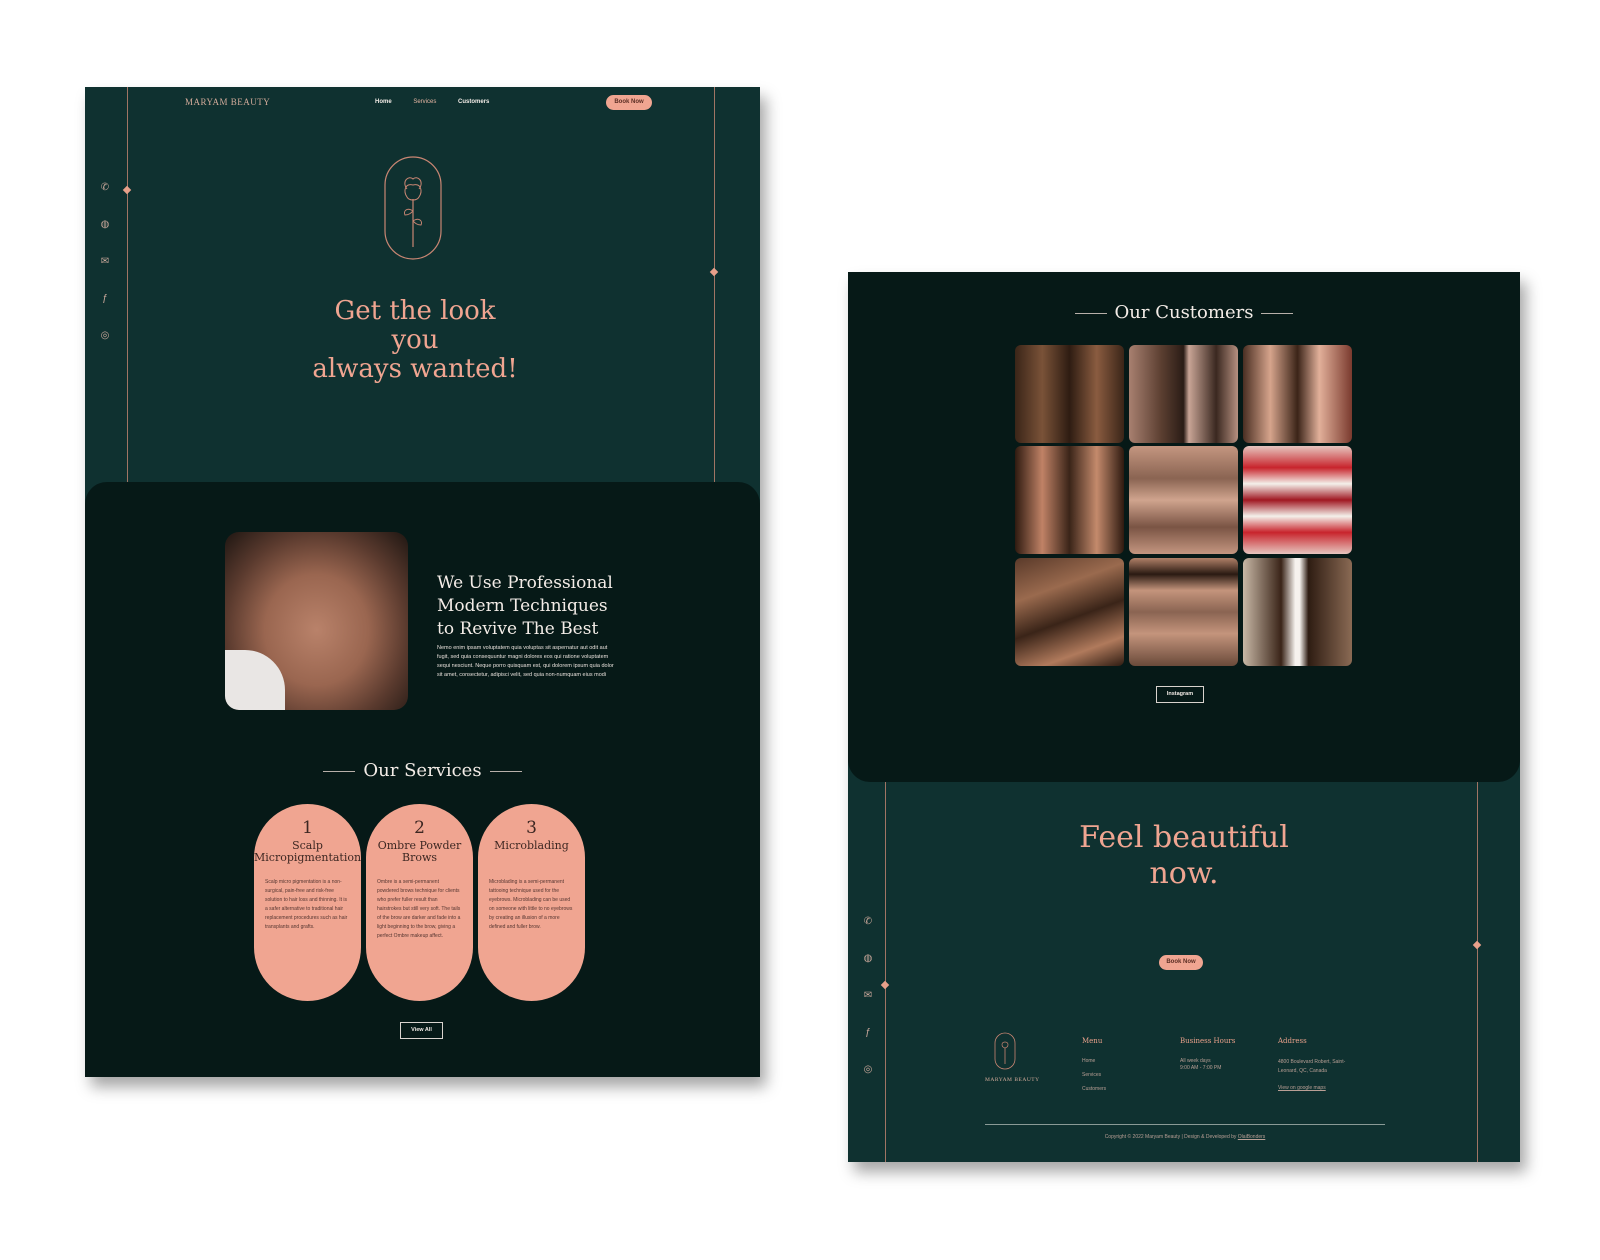 The width and height of the screenshot is (1600, 1260). I want to click on developer-link: OlaiBonders, so click(1252, 1137).